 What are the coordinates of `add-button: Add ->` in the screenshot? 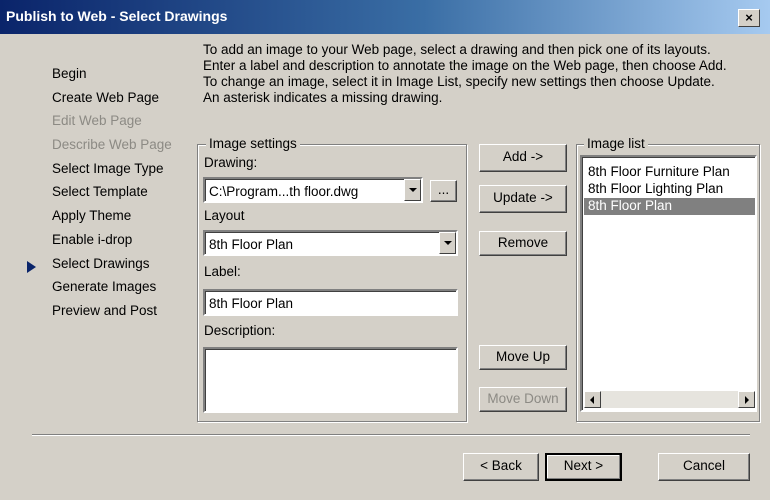 It's located at (523, 158).